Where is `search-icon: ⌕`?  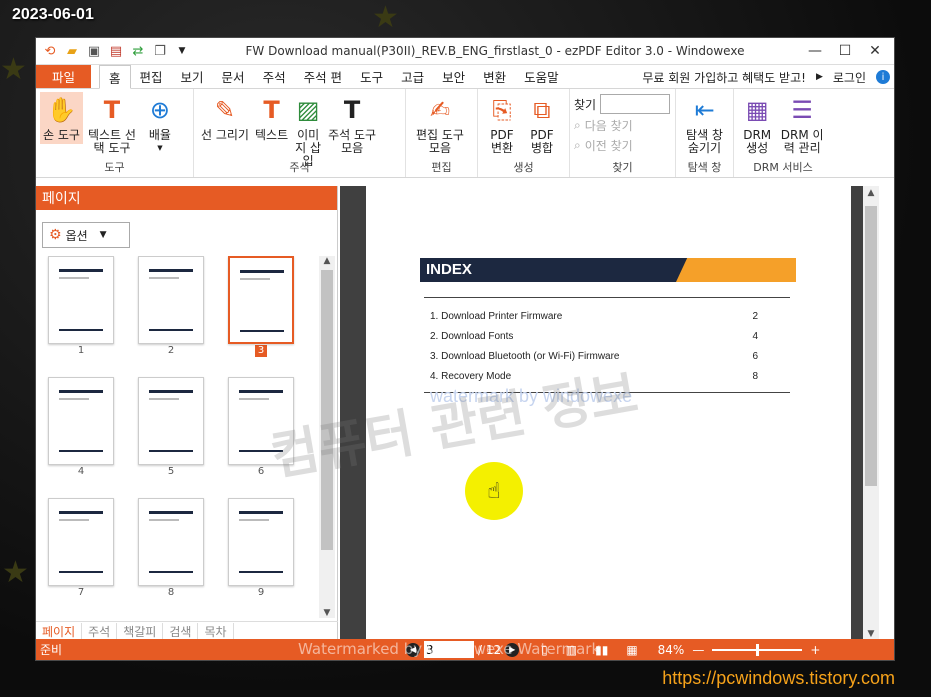
search-icon: ⌕ is located at coordinates (577, 145).